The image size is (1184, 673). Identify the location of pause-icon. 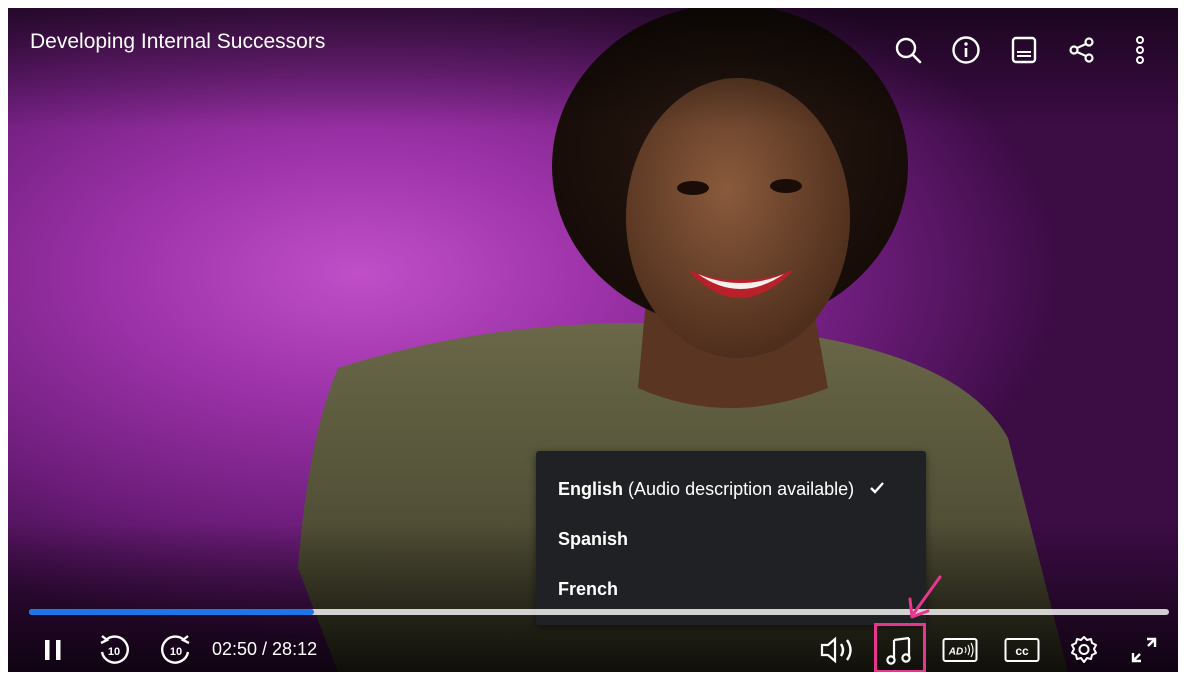
(53, 650).